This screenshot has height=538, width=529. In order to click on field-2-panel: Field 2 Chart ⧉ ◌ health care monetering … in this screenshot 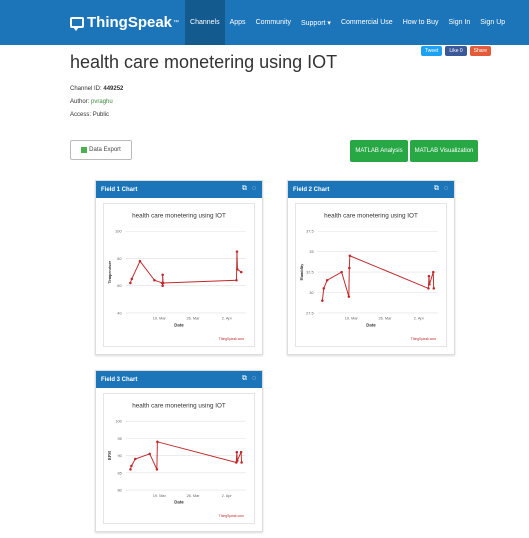, I will do `click(371, 267)`.